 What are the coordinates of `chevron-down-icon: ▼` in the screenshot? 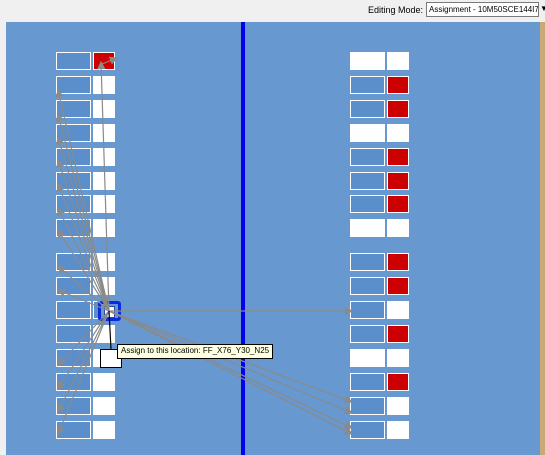 It's located at (542, 9).